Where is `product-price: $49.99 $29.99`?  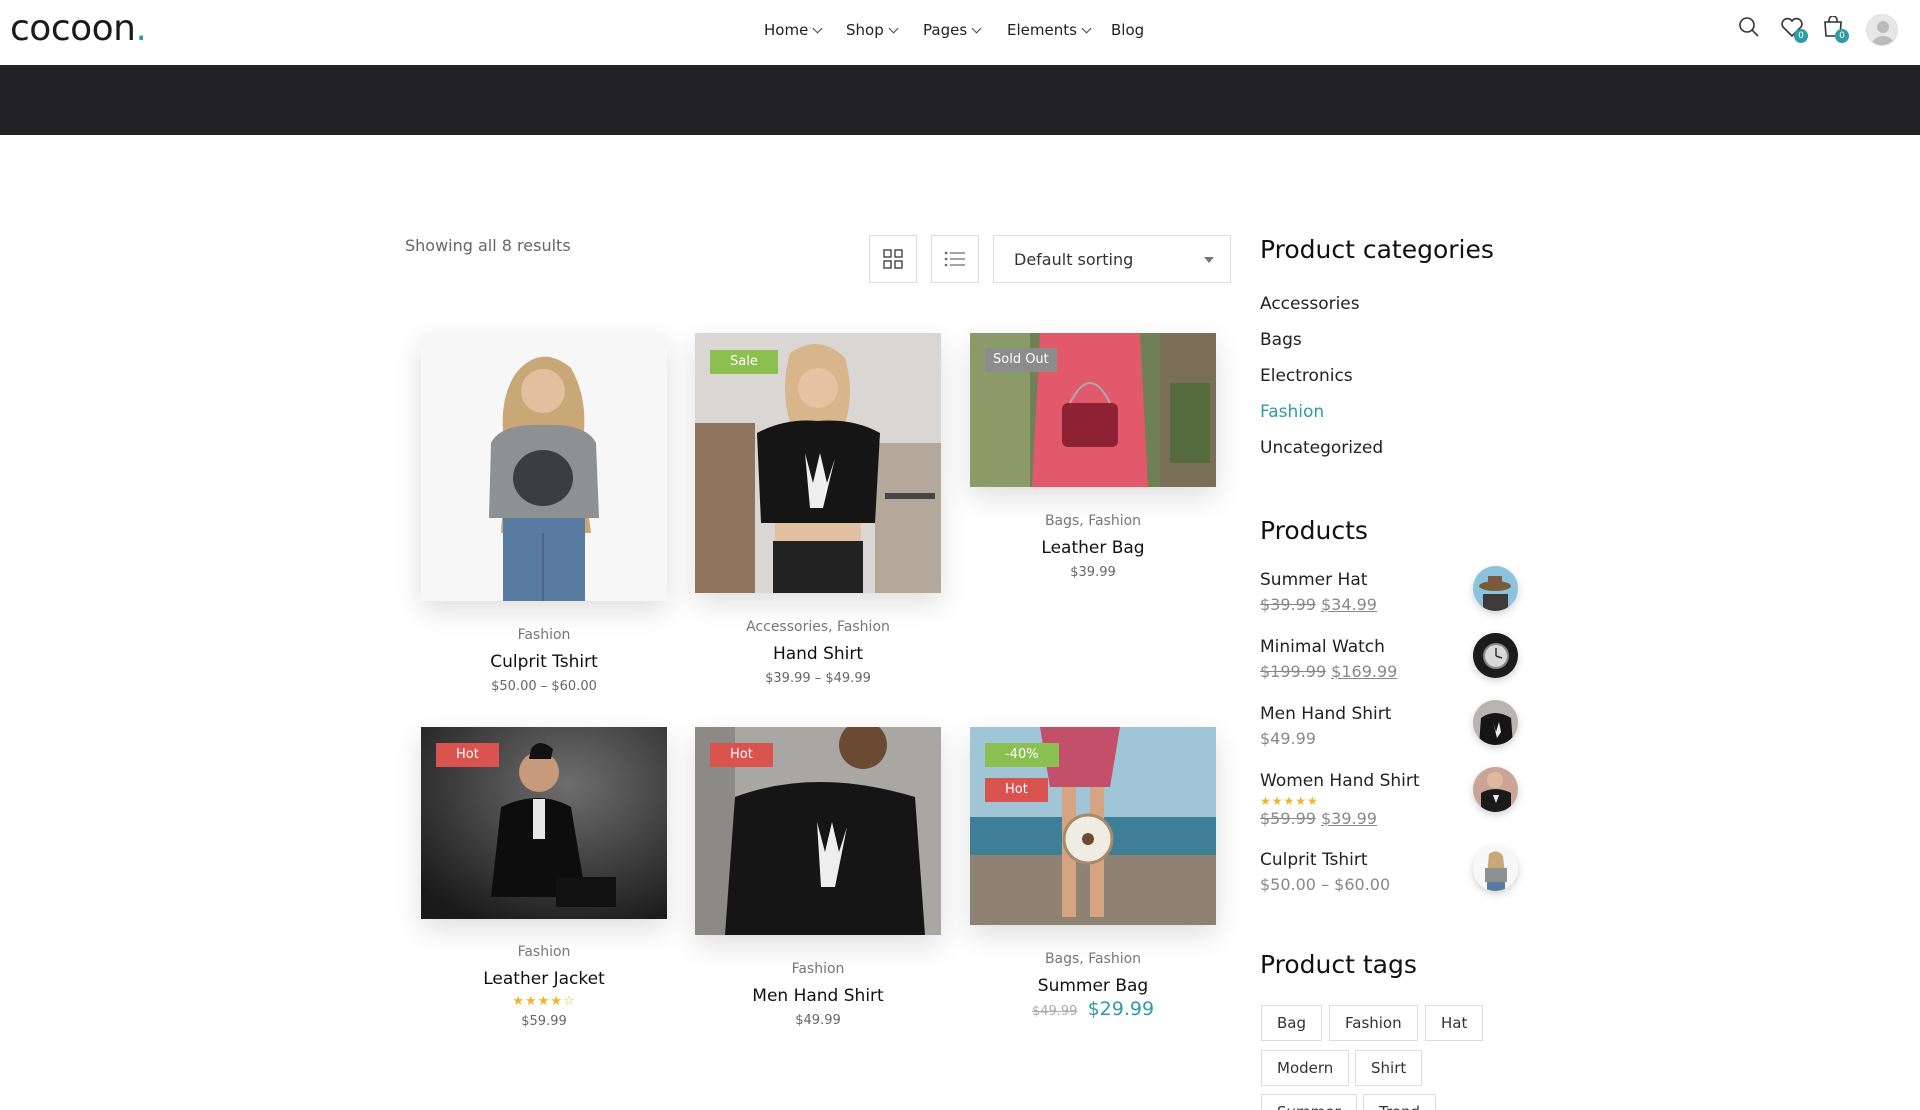
product-price: $49.99 $29.99 is located at coordinates (1093, 1010).